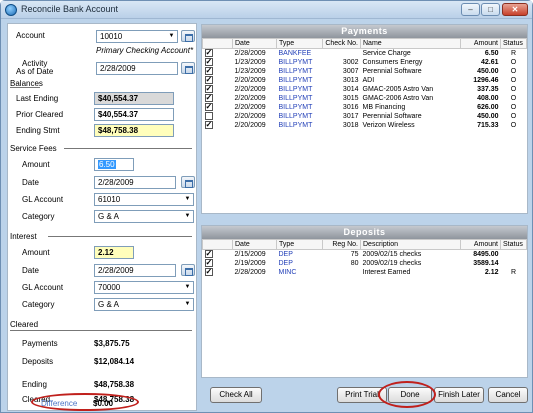  Describe the element at coordinates (490, 9) in the screenshot. I see `maximize-button: □` at that location.